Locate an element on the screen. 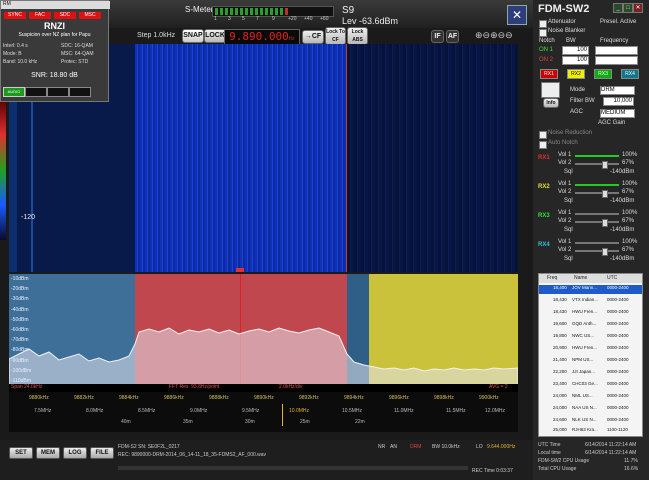 Image resolution: width=649 pixels, height=480 pixels. smeter-scale: 1 3 5 7 9 +20 +40 +60 is located at coordinates (271, 19).